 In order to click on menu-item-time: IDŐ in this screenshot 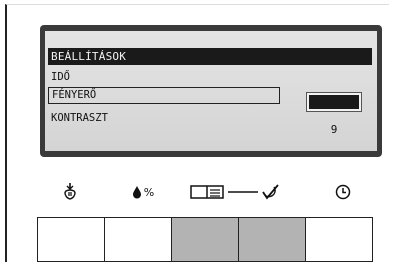, I will do `click(59, 77)`.